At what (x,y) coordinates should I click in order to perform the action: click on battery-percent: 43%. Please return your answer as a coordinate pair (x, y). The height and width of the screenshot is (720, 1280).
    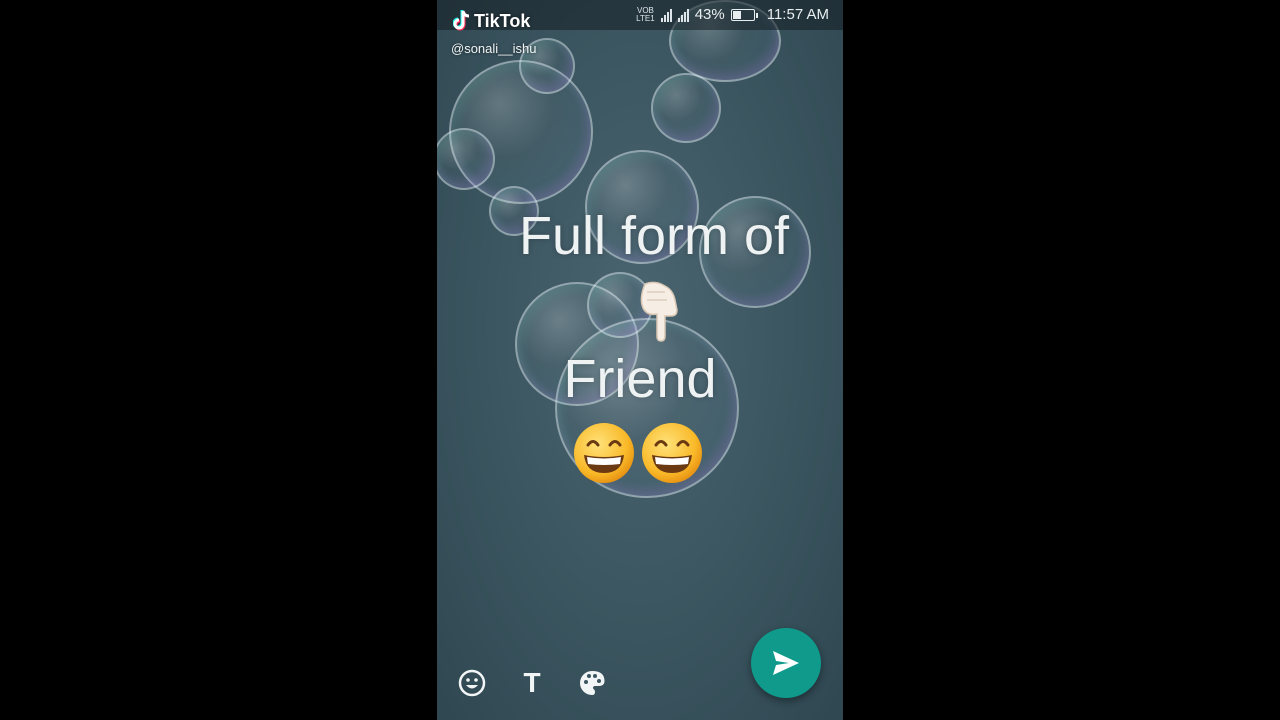
    Looking at the image, I should click on (709, 14).